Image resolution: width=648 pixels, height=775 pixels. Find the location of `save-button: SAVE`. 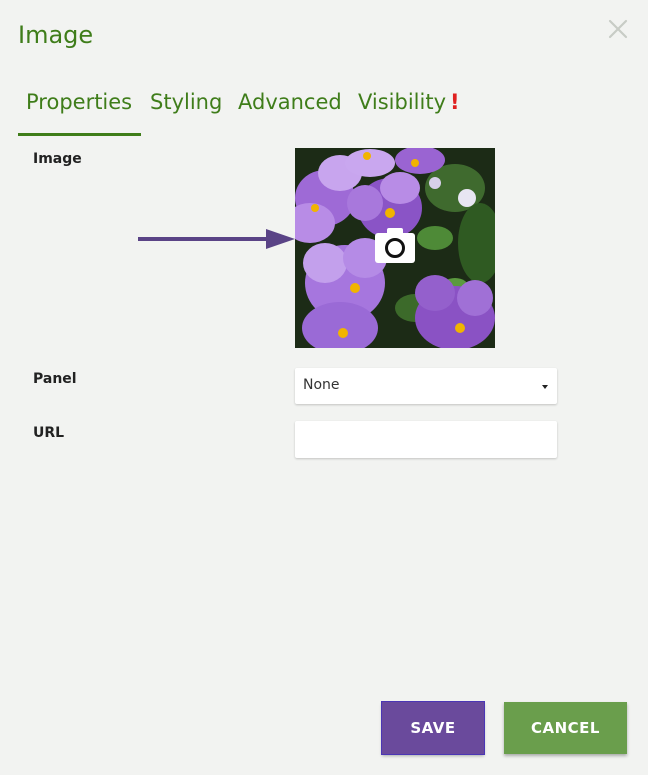

save-button: SAVE is located at coordinates (433, 728).